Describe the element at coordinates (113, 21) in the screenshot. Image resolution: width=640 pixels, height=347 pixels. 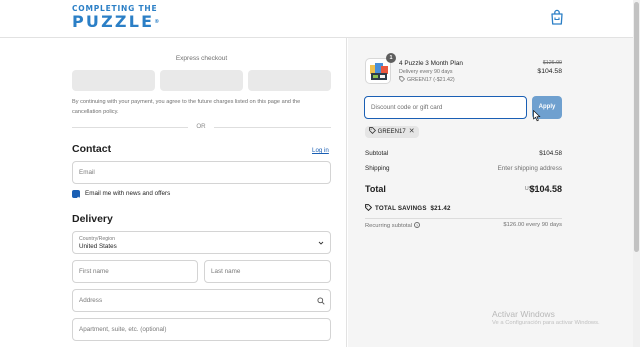
I see `logo-word: PUZZLE` at that location.